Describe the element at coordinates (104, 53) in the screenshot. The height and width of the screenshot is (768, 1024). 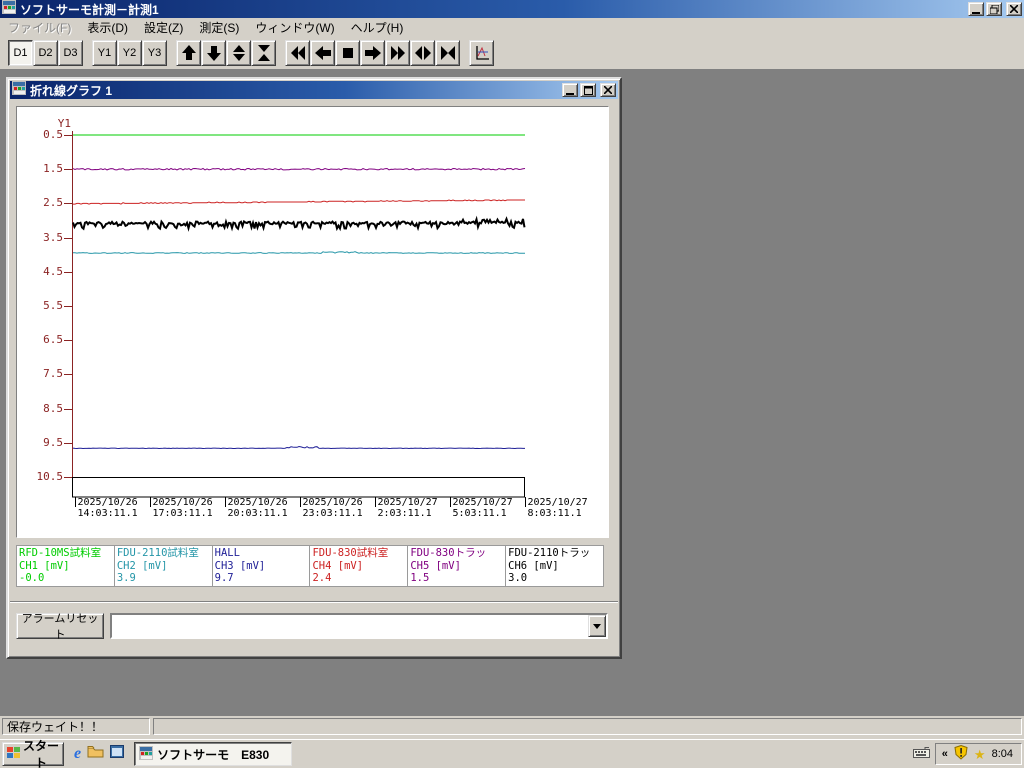
I see `y-button-y1: Y1` at that location.